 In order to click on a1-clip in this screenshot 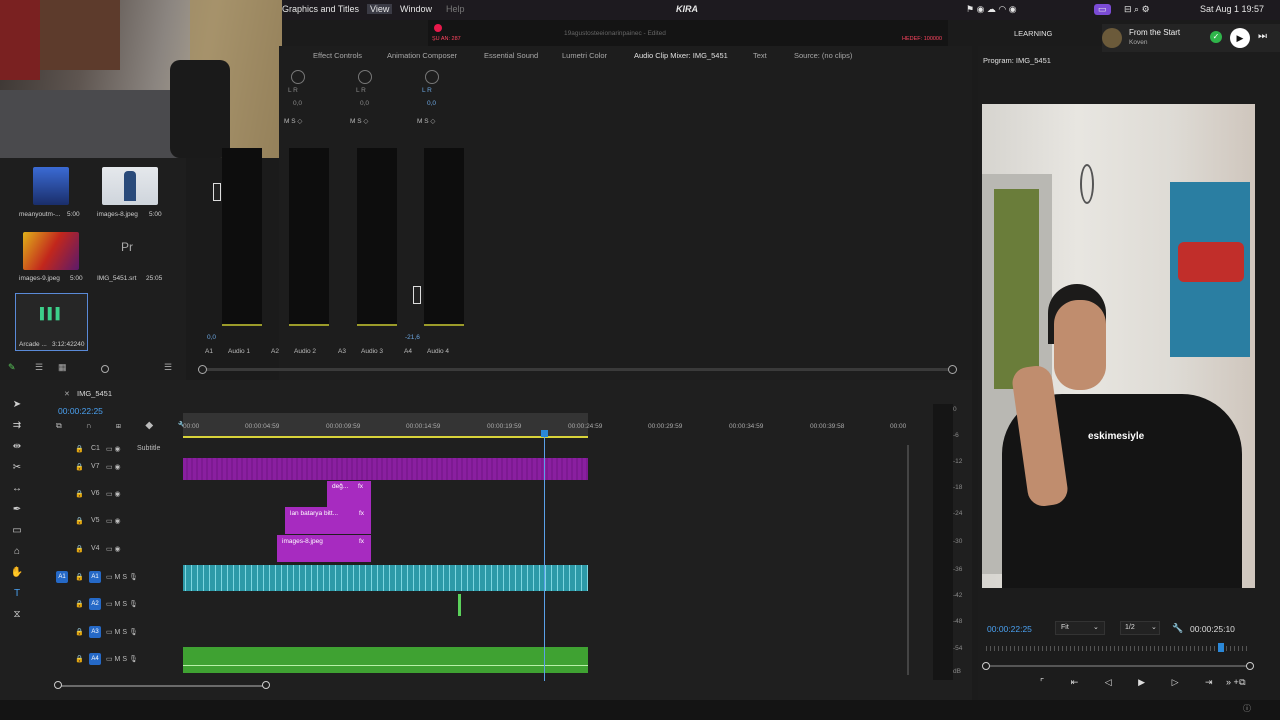, I will do `click(385, 578)`.